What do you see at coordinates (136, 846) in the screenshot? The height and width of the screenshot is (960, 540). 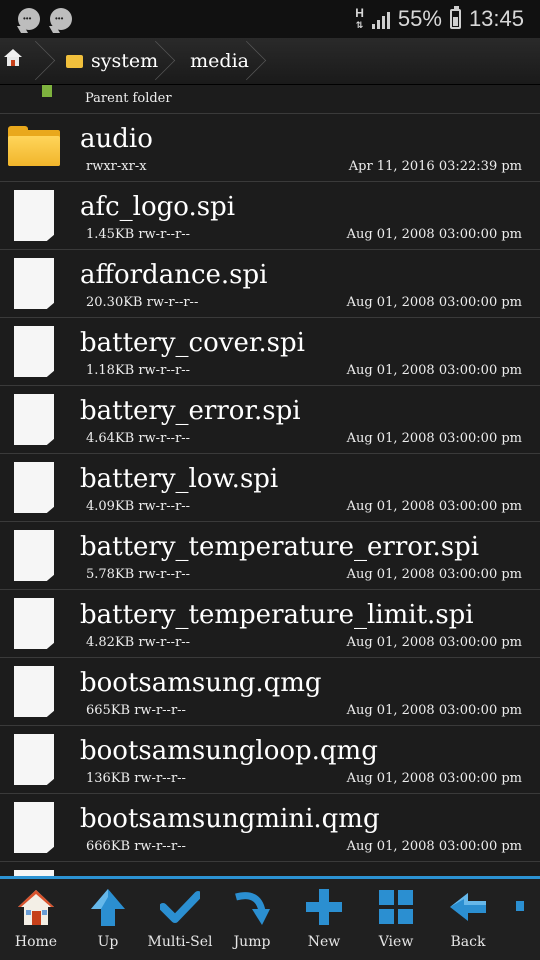 I see `file-meta: 666KB rw-r--r--` at bounding box center [136, 846].